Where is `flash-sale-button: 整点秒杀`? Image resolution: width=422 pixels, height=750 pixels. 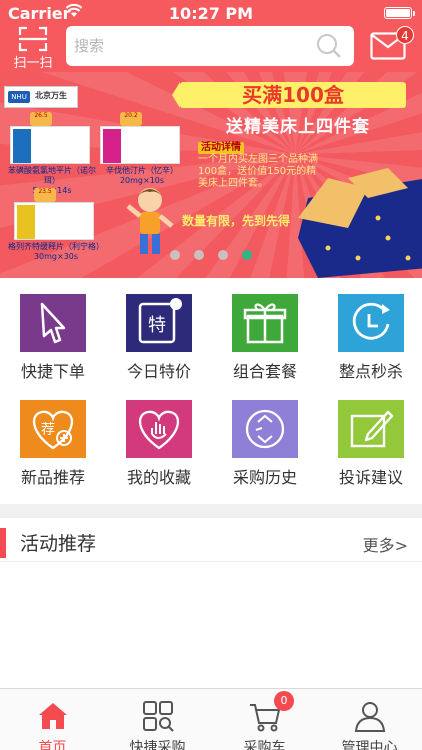
flash-sale-button: 整点秒杀 is located at coordinates (370, 338).